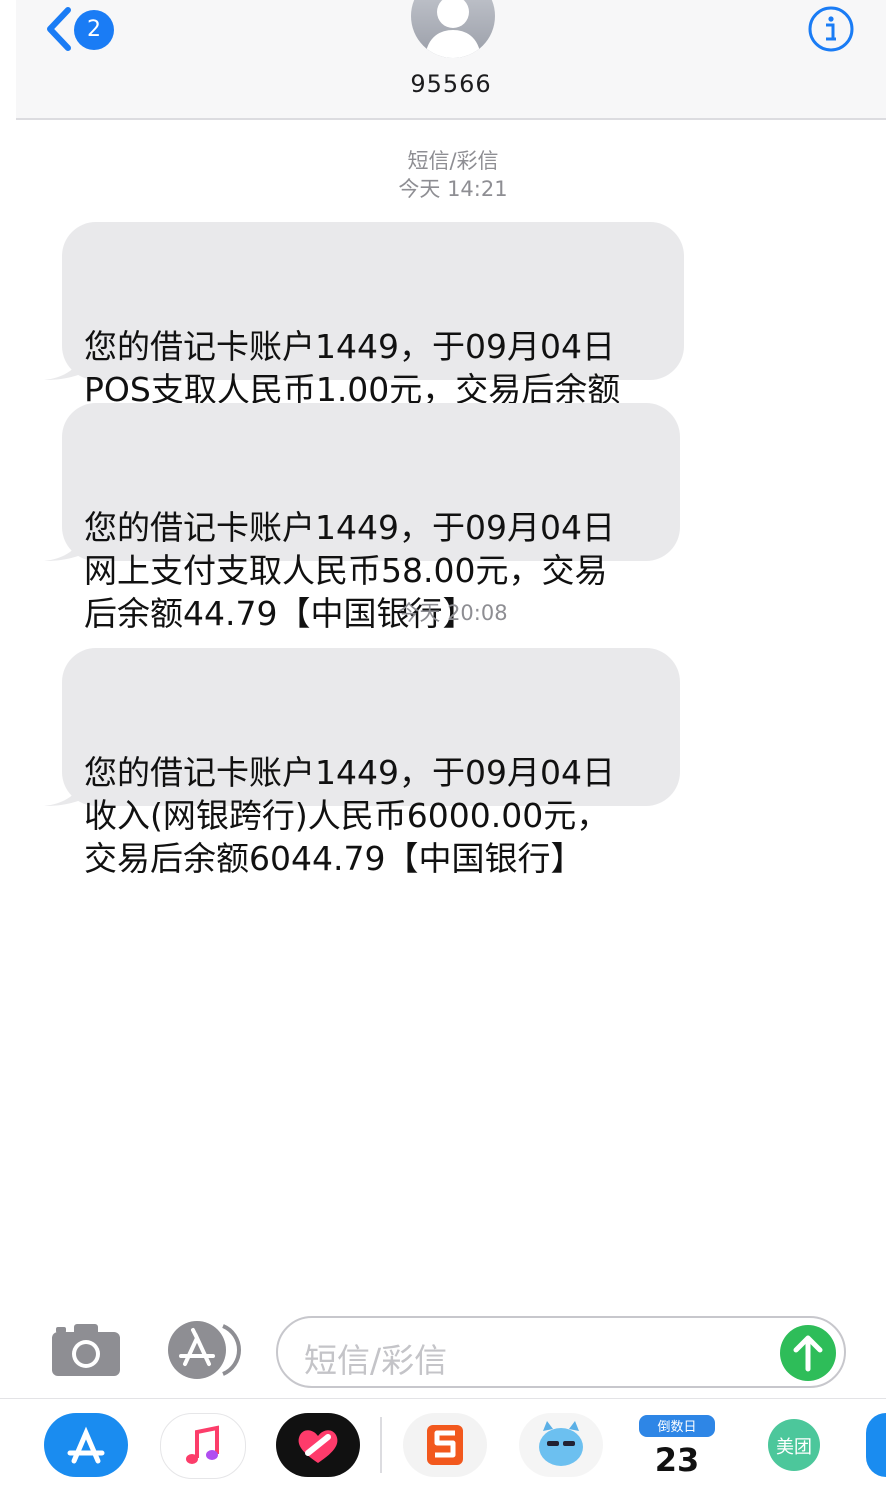 This screenshot has height=1490, width=886. I want to click on sticker-icon, so click(561, 1443).